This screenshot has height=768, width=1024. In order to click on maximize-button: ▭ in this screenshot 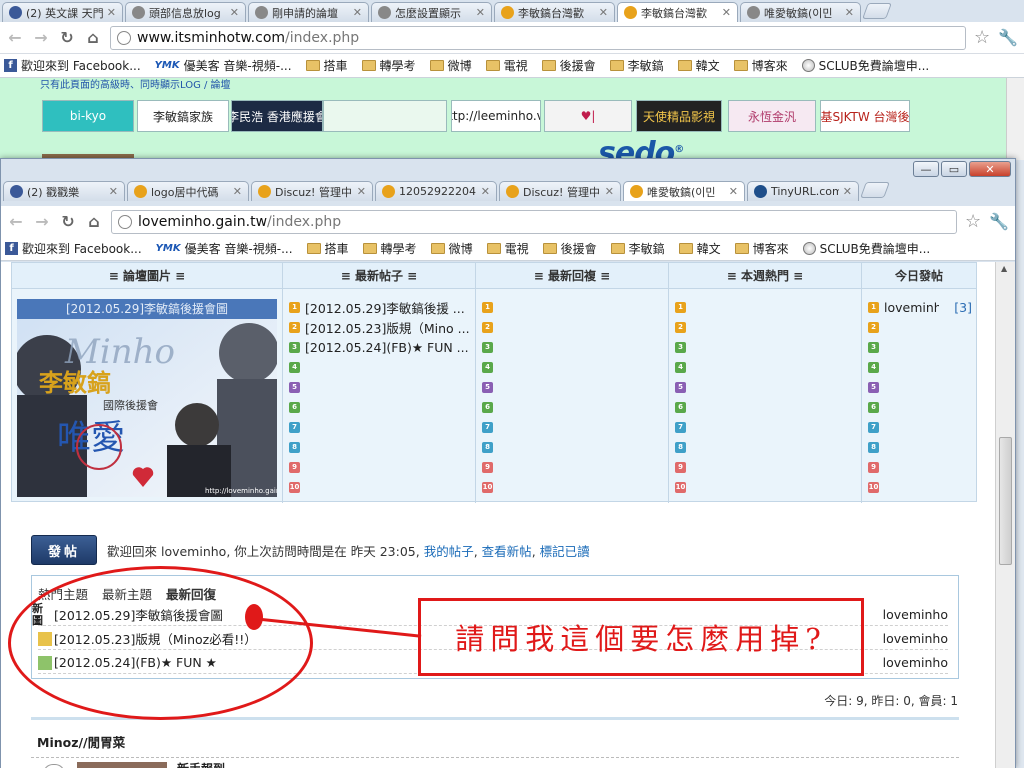, I will do `click(954, 169)`.